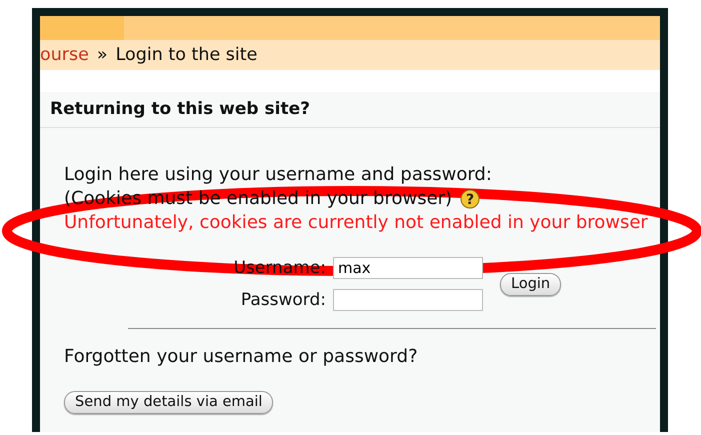 This screenshot has width=701, height=435. Describe the element at coordinates (531, 284) in the screenshot. I see `login-button: Login` at that location.